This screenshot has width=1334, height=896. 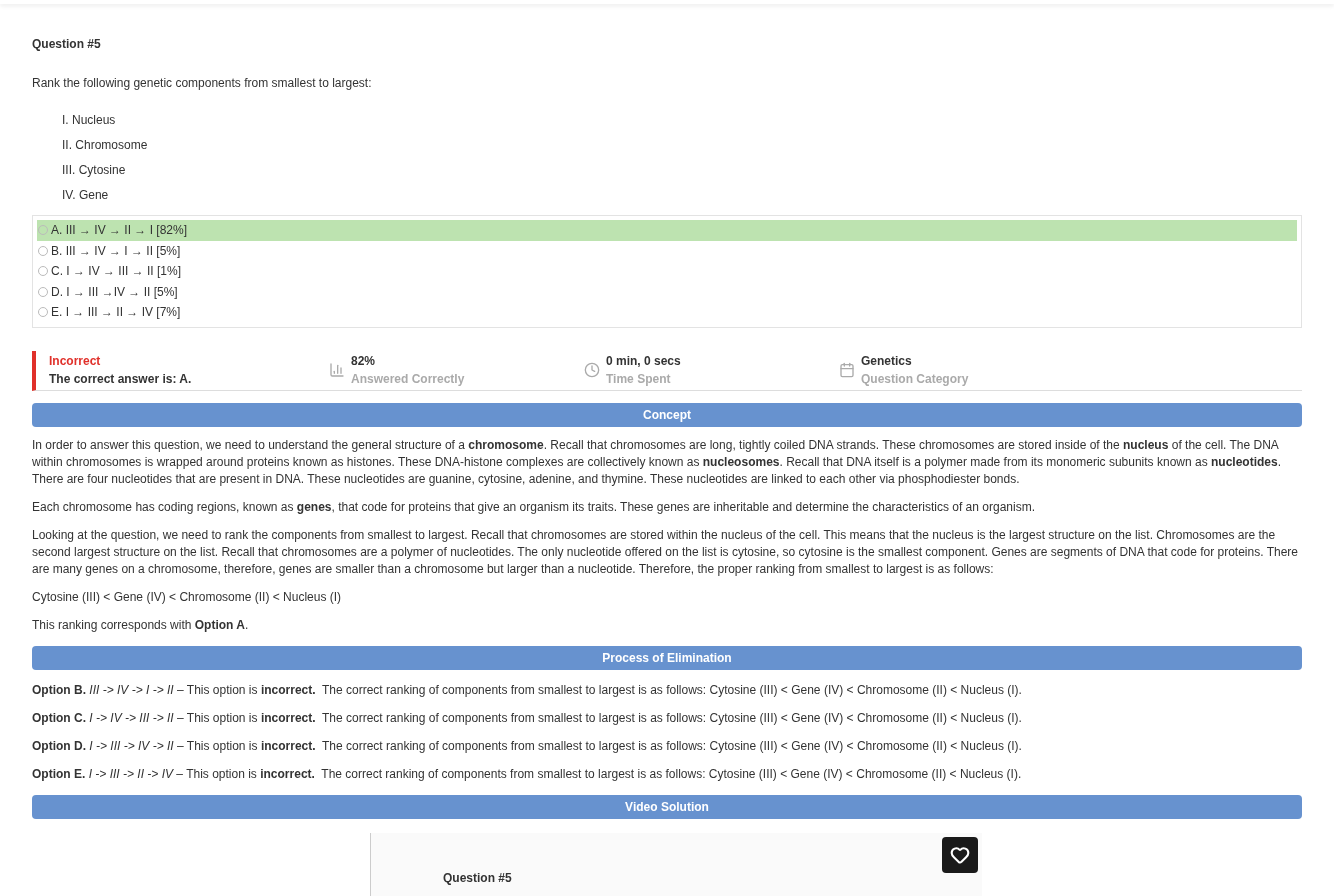 I want to click on elimination-paragraph: Option C. I -> IV -> III -> II – This option is incorrect. The correct ranking of components from smallest to largest is as follows: Cytosine (III) < Gene (IV) < Chromosome (II) < Nucleus (I)., so click(x=527, y=718).